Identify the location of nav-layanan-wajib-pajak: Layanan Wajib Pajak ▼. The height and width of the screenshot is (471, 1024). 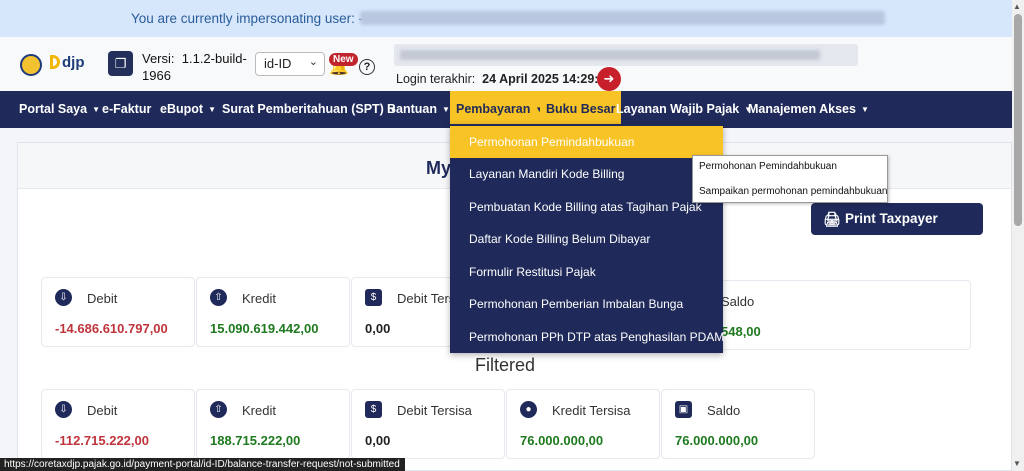
(684, 109).